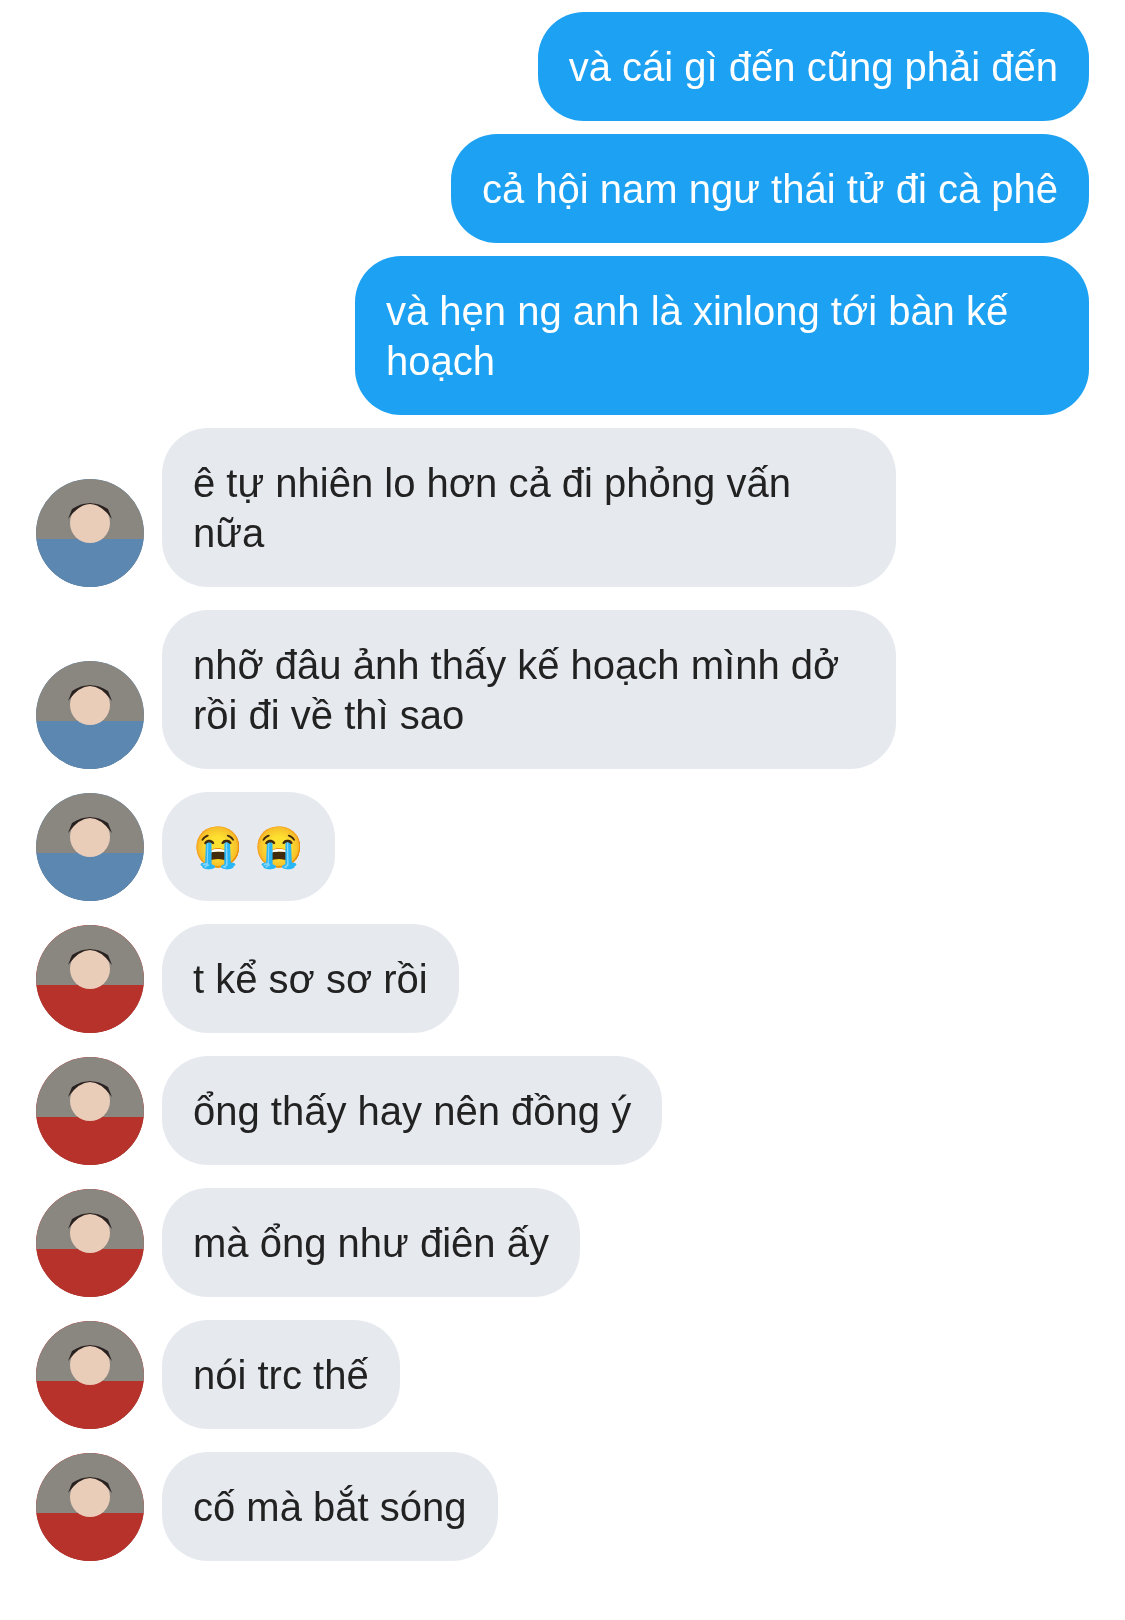 The width and height of the screenshot is (1125, 1620). Describe the element at coordinates (310, 978) in the screenshot. I see `message-bubble: t kể sơ sơ rồi` at that location.